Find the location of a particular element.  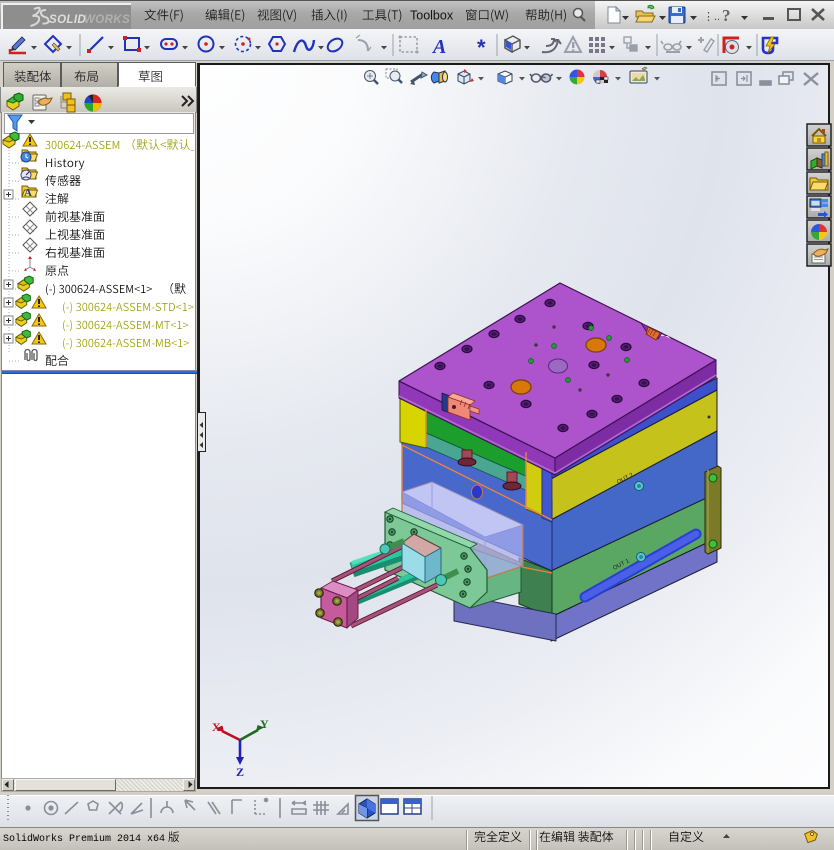

svg-text: SolidWorks Premium 2014 x64 is located at coordinates (84, 839).